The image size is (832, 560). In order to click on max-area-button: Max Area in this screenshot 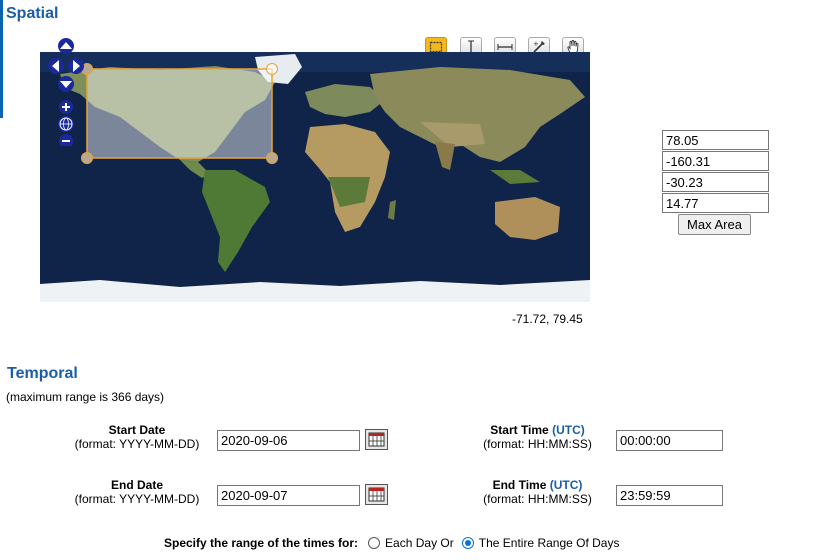, I will do `click(714, 224)`.